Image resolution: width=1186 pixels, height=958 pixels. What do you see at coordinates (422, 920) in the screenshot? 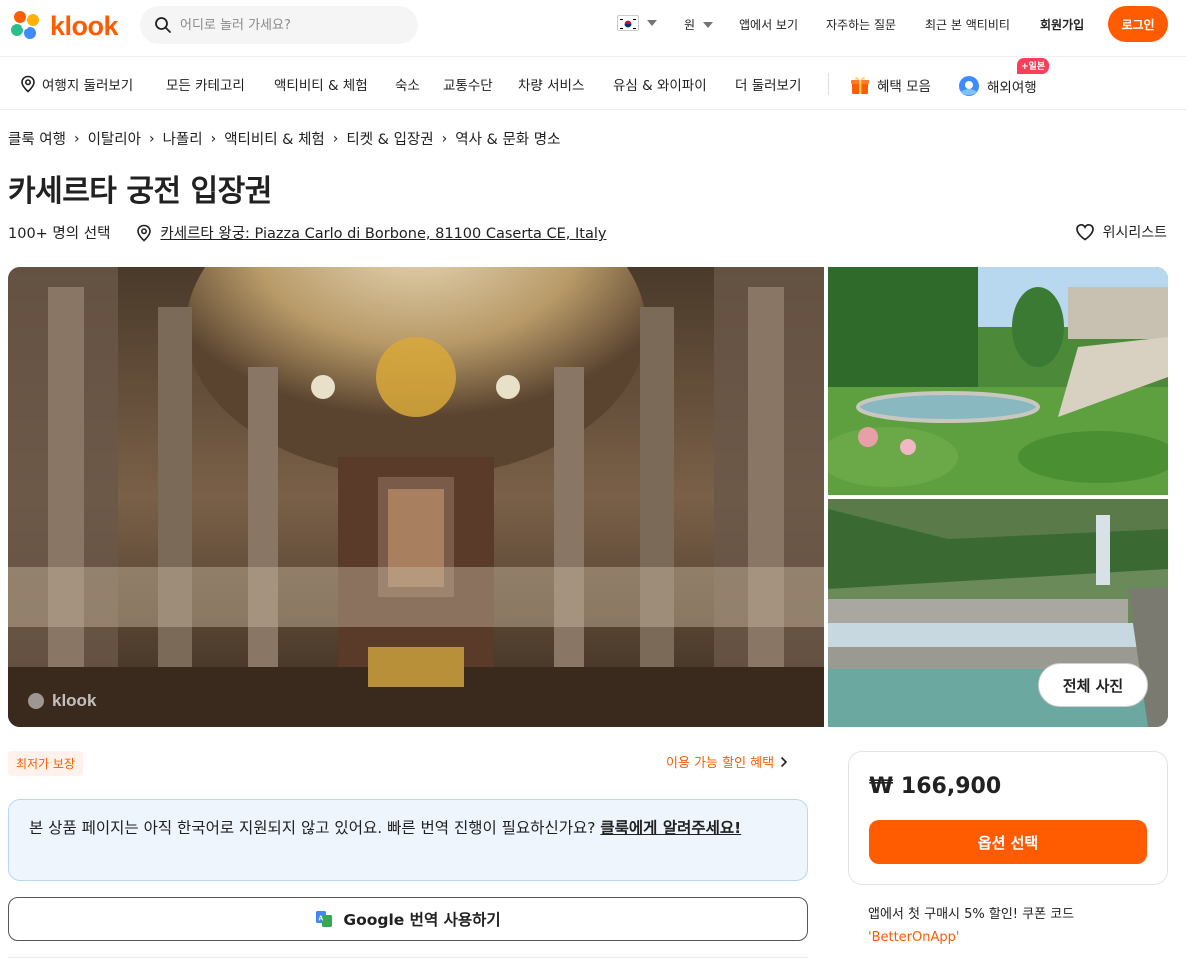
I see `google-translate-label: Google 번역 사용하기` at bounding box center [422, 920].